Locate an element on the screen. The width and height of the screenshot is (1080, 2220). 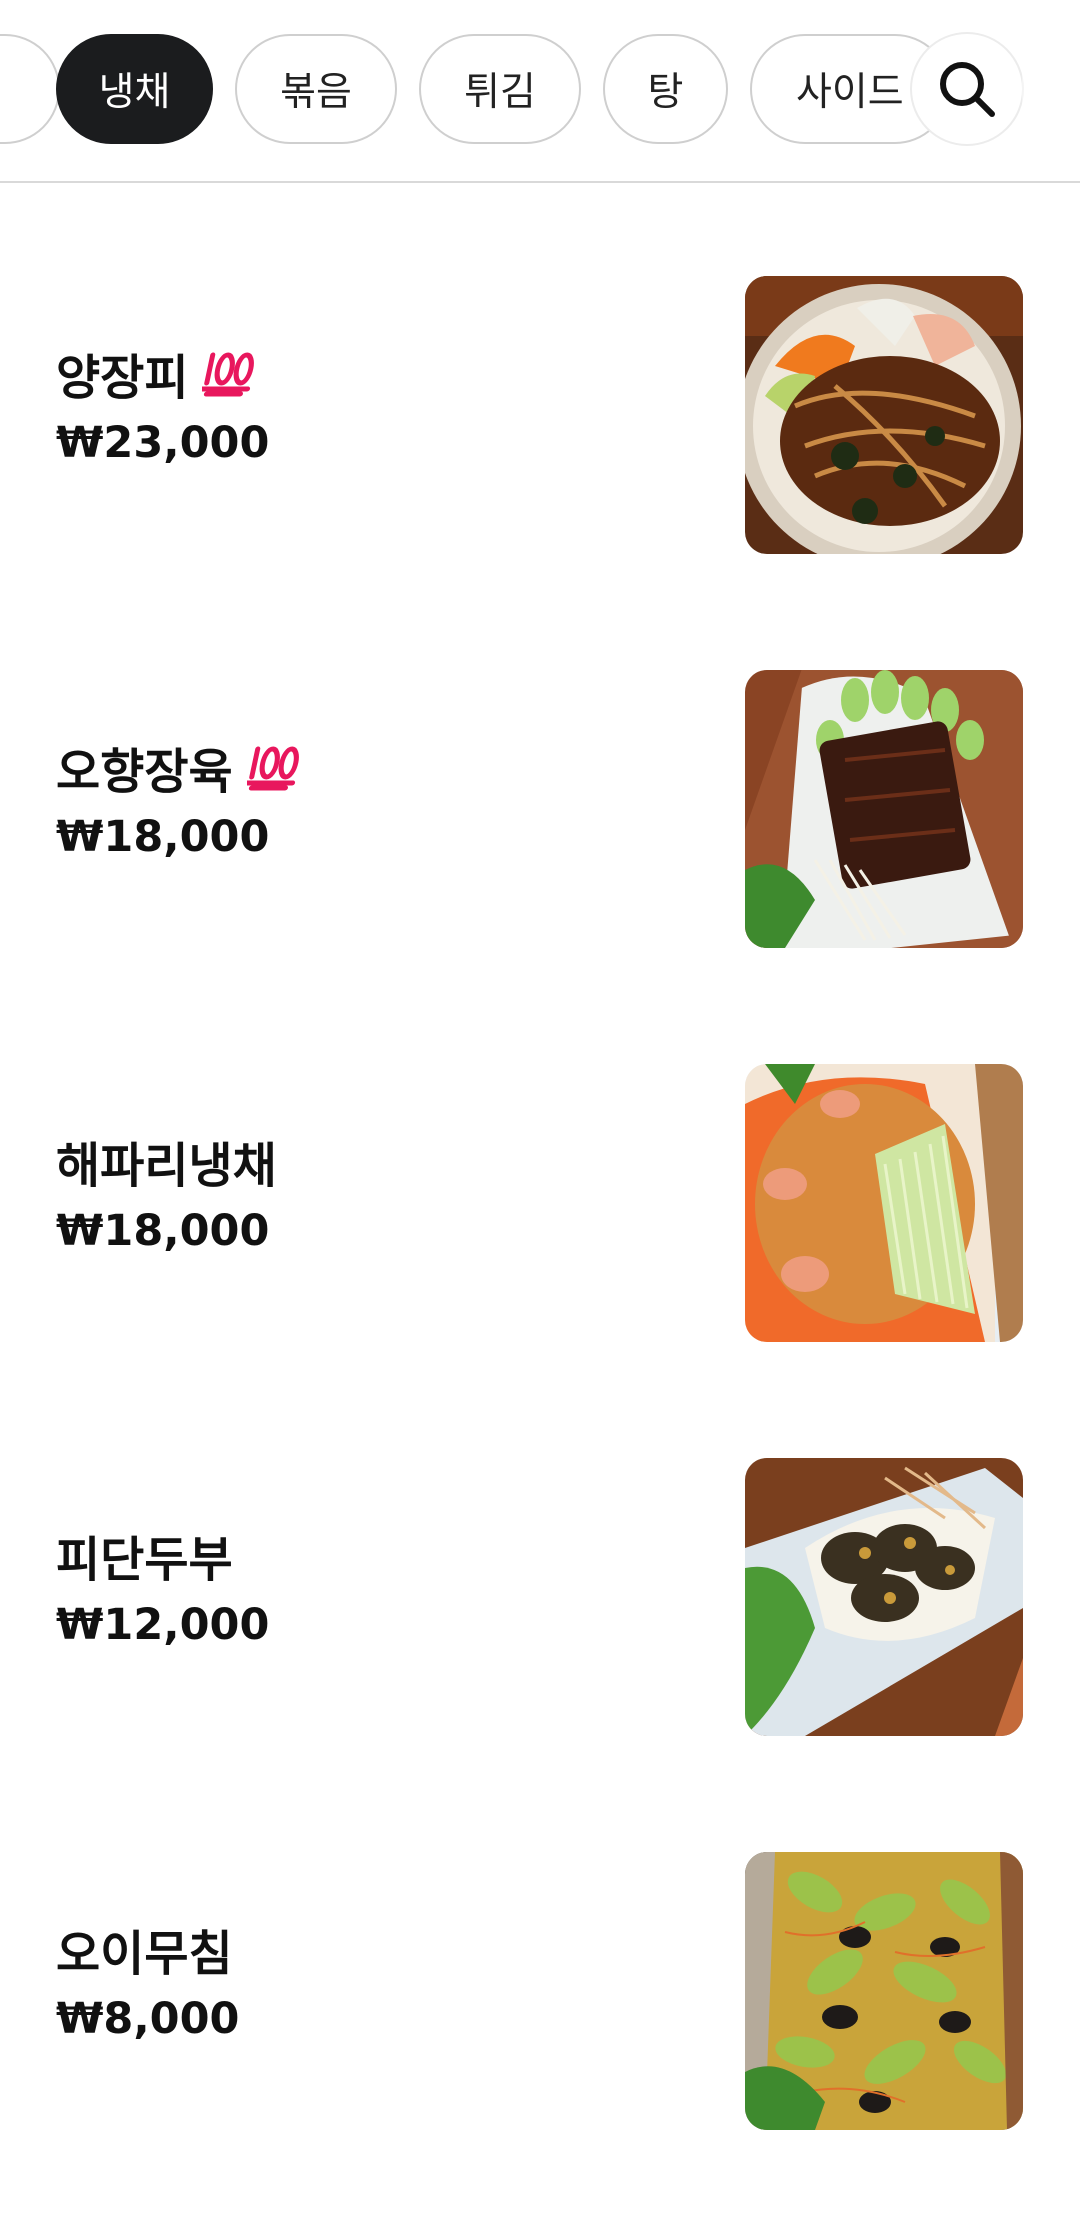
menu-item: 해파리냉채 ₩18,000 is located at coordinates (540, 1203).